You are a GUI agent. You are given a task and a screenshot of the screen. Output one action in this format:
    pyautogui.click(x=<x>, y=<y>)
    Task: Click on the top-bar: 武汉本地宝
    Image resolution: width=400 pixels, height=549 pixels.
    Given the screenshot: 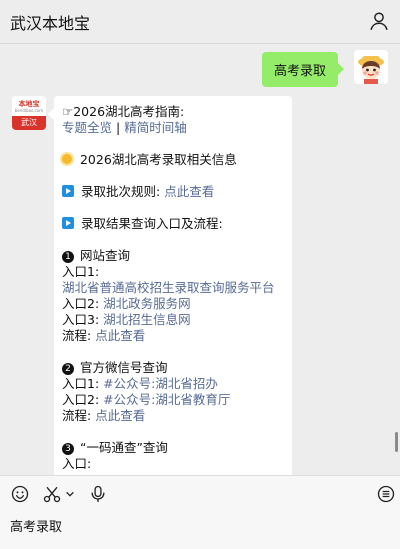 What is the action you would take?
    pyautogui.click(x=200, y=22)
    